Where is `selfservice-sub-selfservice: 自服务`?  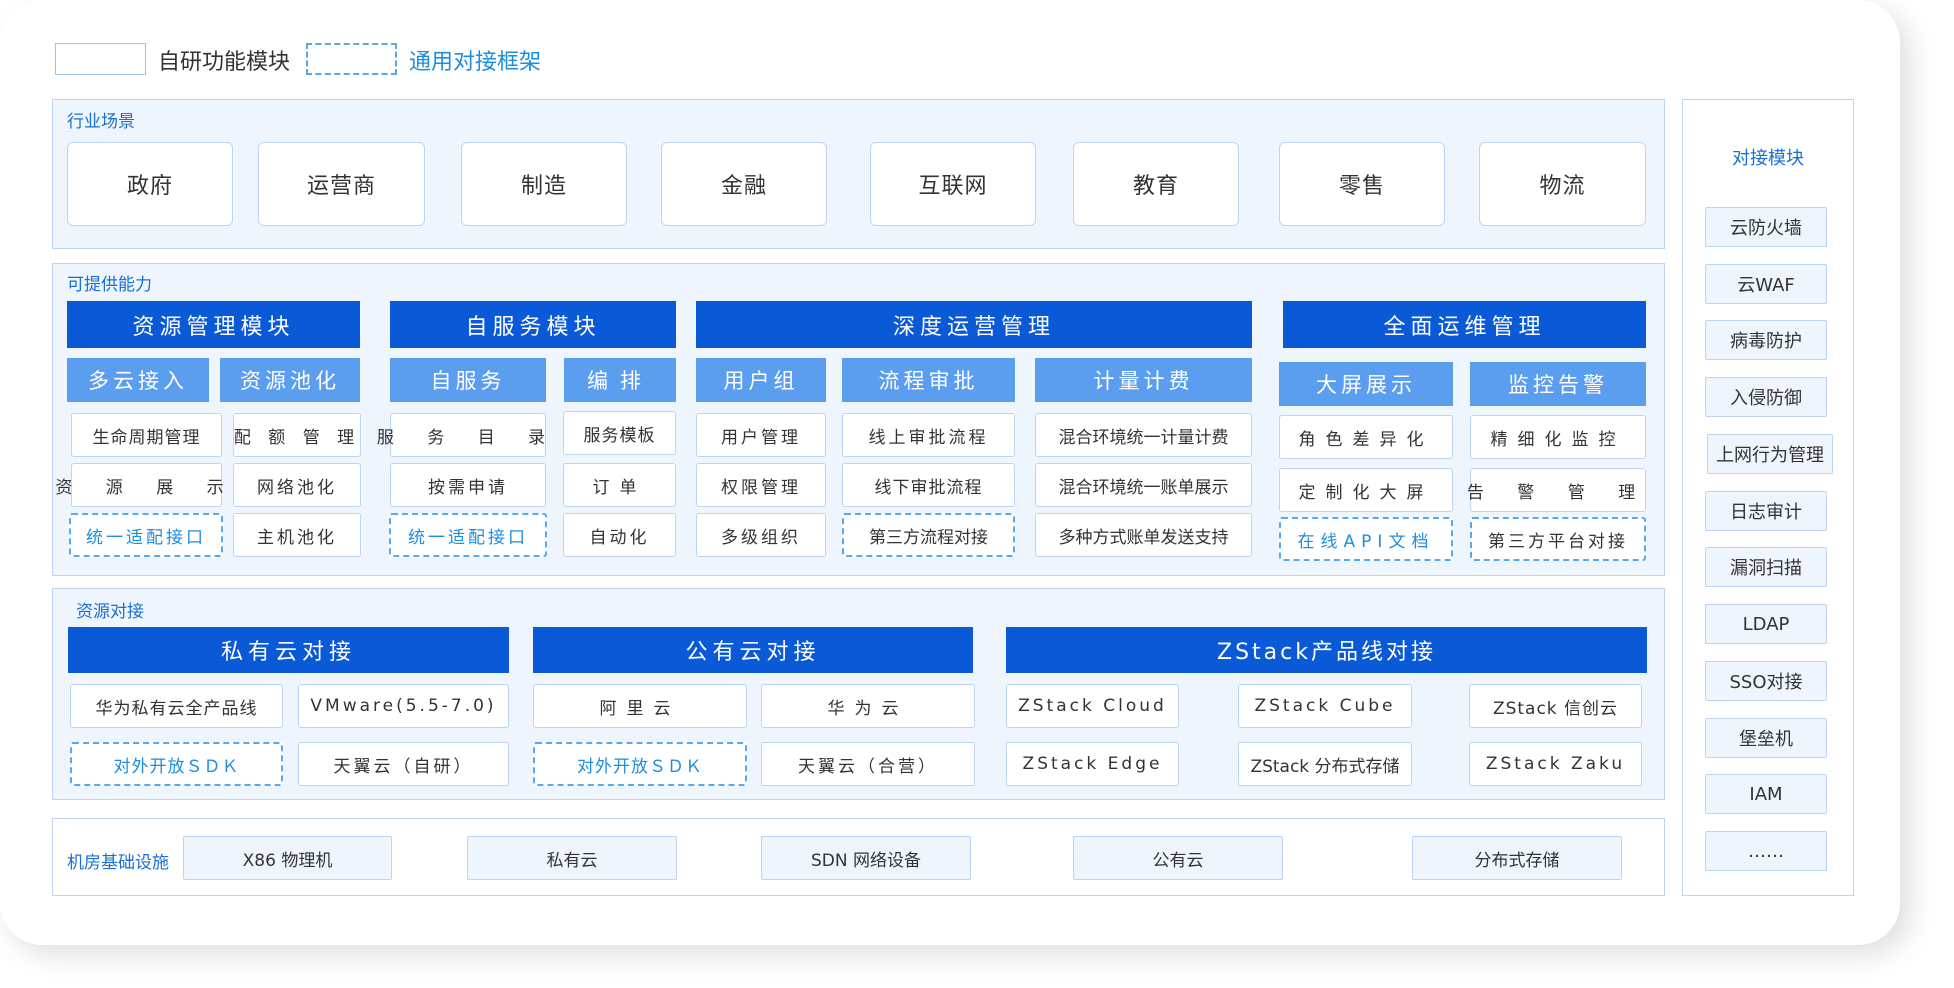
selfservice-sub-selfservice: 自服务 is located at coordinates (468, 380).